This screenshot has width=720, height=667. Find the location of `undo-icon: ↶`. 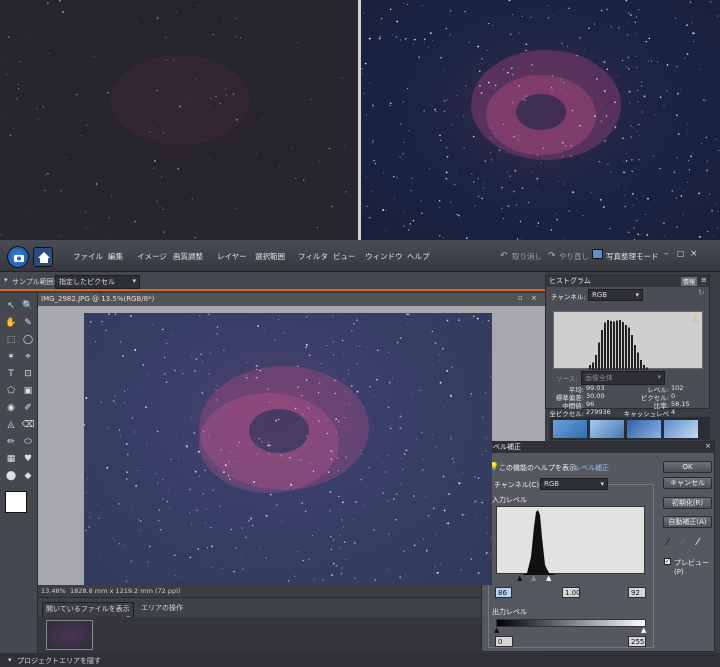

undo-icon: ↶ is located at coordinates (504, 256).